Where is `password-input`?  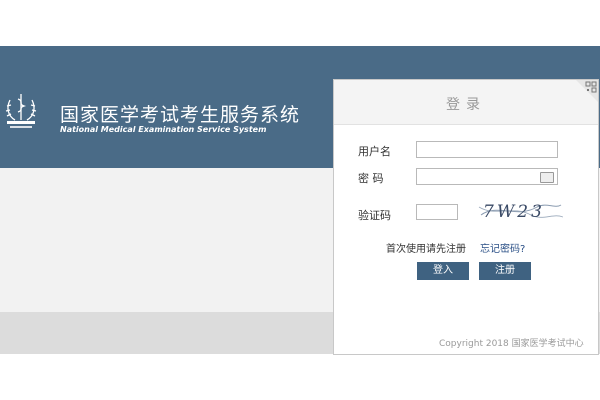
password-input is located at coordinates (487, 176).